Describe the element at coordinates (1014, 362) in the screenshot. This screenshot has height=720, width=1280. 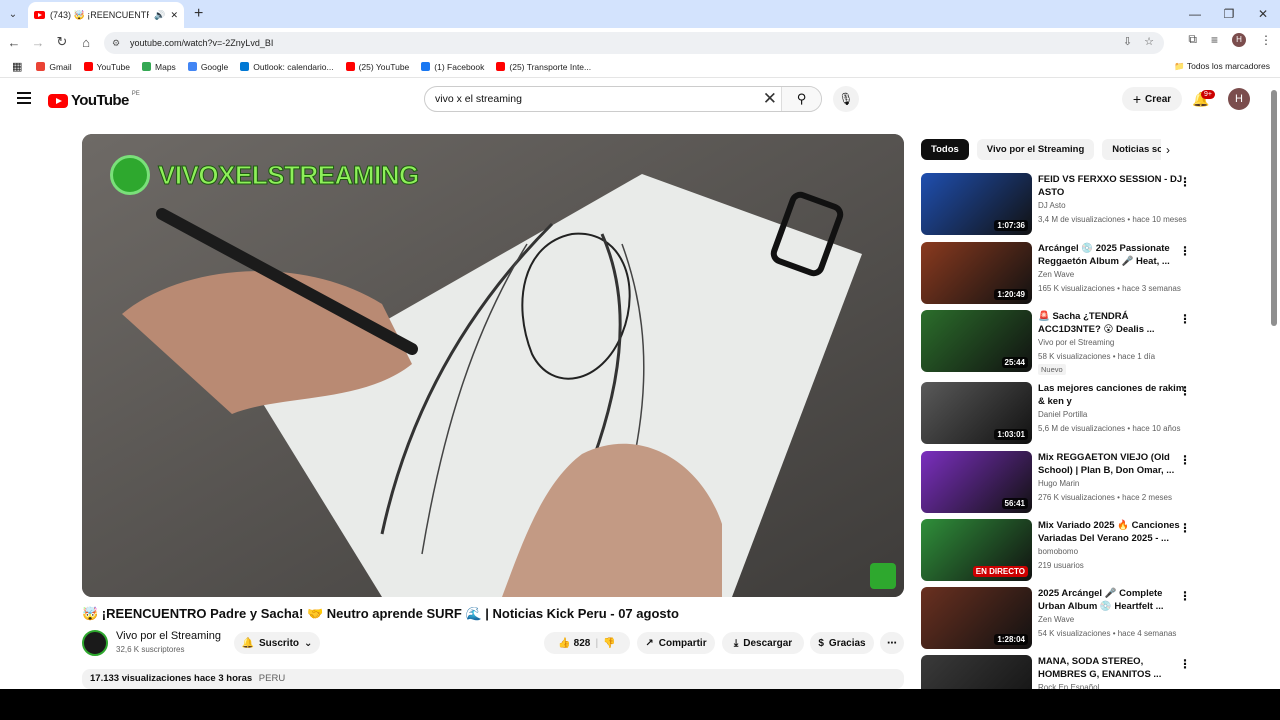
I see `duration-badge: 25:44` at that location.